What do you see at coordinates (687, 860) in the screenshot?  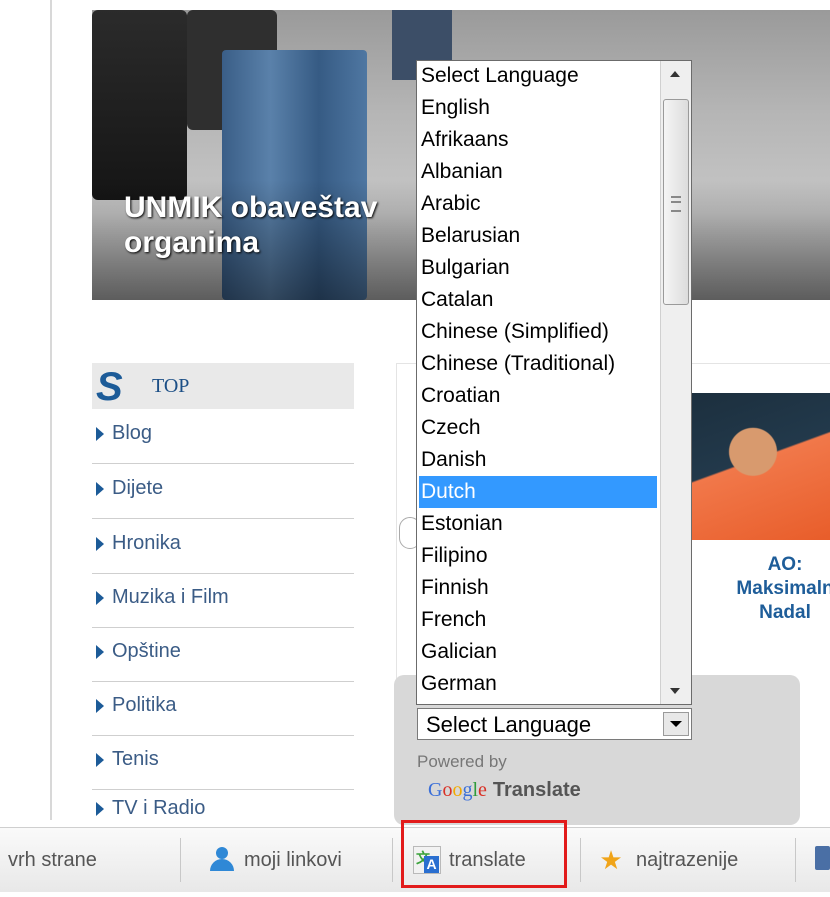 I see `toolbar-label: najtrazenije` at bounding box center [687, 860].